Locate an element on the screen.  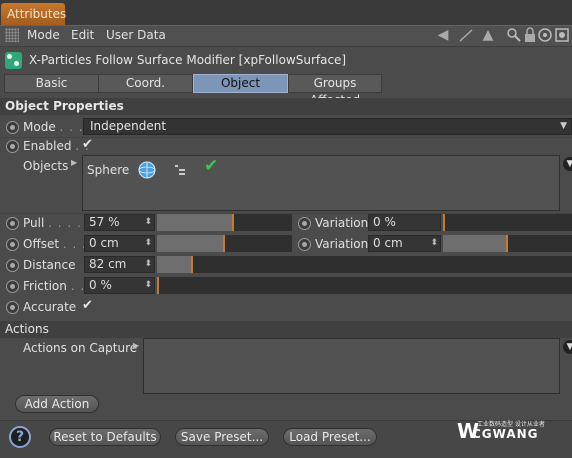
objects-item-name: Sphere is located at coordinates (108, 170).